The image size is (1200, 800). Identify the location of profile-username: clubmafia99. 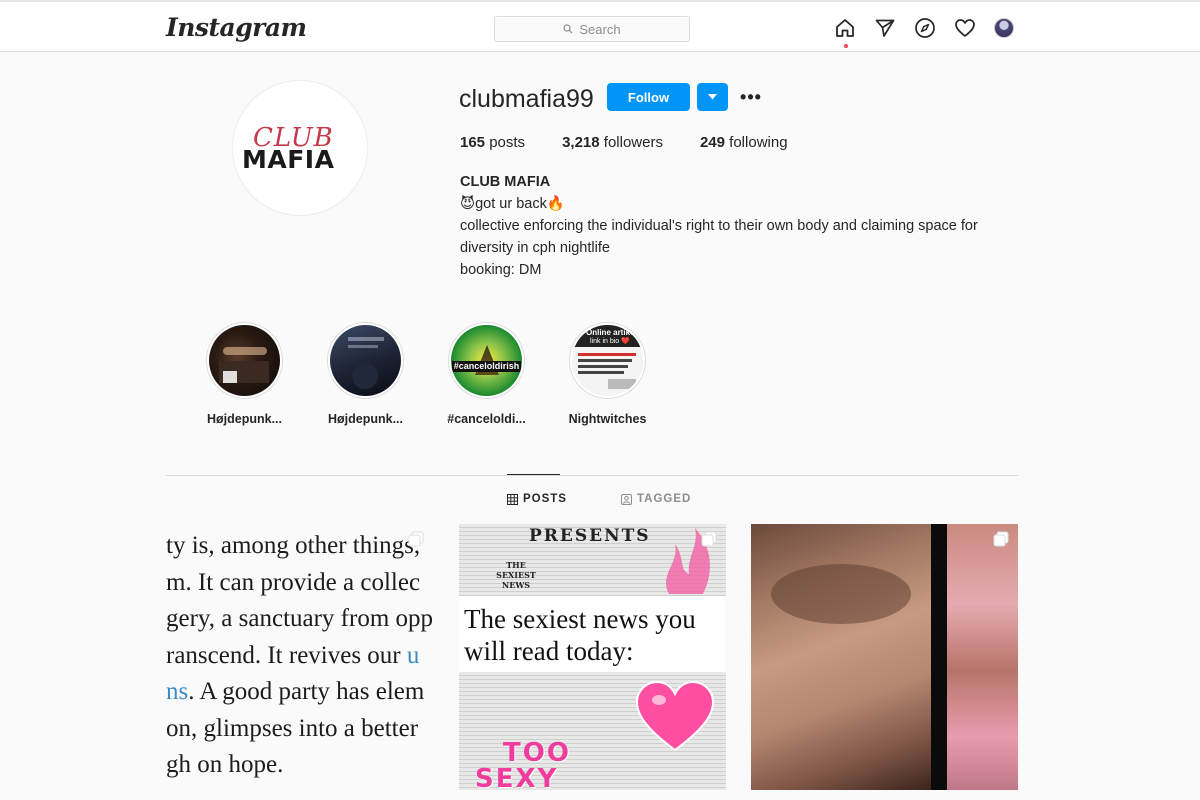
(526, 99).